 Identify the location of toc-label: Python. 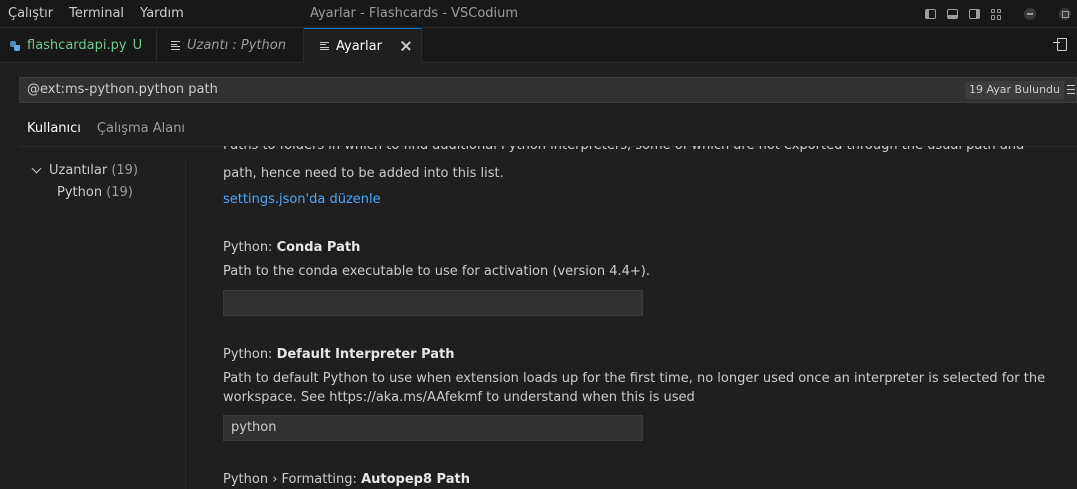
(80, 192).